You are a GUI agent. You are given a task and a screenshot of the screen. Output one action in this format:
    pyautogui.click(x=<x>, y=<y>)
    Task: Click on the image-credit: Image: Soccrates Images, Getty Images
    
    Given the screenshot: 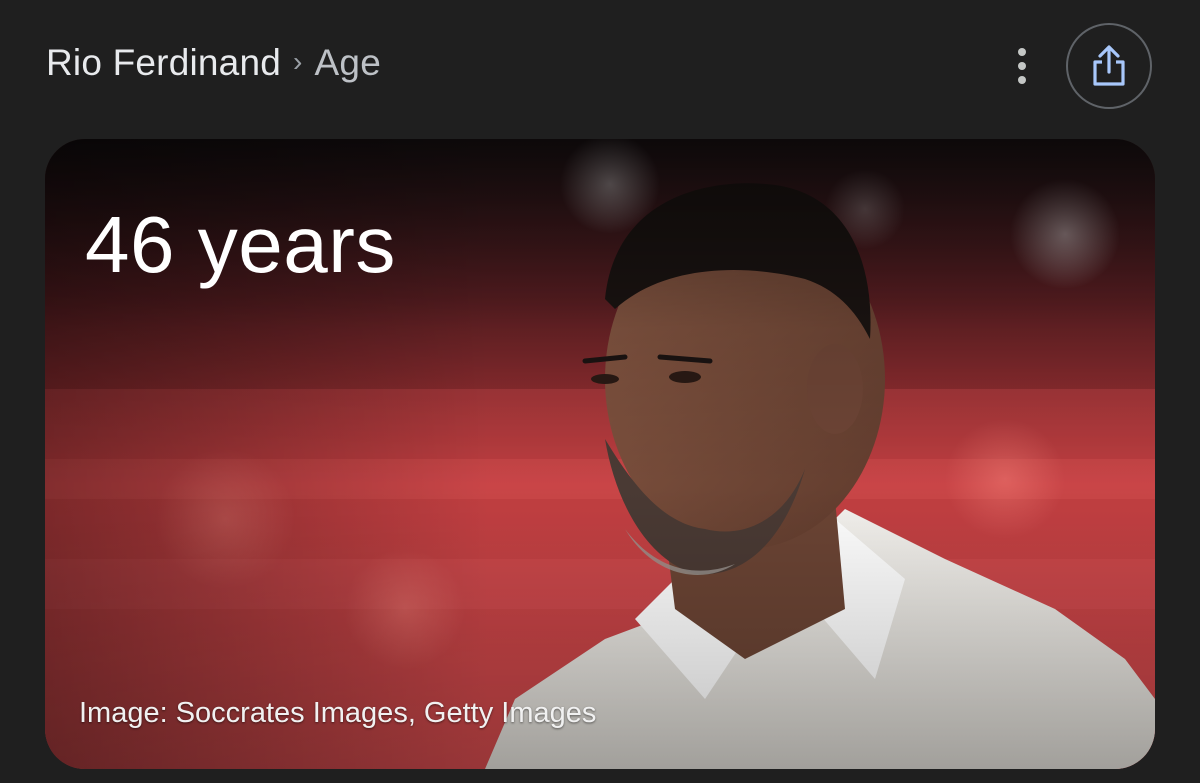 What is the action you would take?
    pyautogui.click(x=337, y=713)
    